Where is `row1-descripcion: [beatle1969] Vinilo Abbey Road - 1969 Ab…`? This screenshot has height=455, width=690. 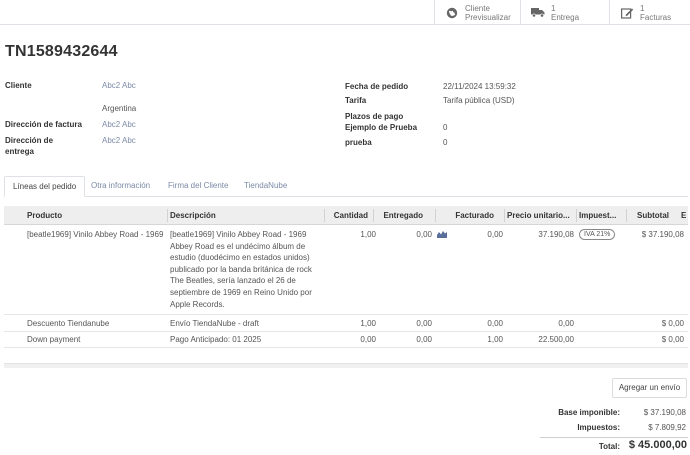 row1-descripcion: [beatle1969] Vinilo Abbey Road - 1969 Ab… is located at coordinates (241, 269).